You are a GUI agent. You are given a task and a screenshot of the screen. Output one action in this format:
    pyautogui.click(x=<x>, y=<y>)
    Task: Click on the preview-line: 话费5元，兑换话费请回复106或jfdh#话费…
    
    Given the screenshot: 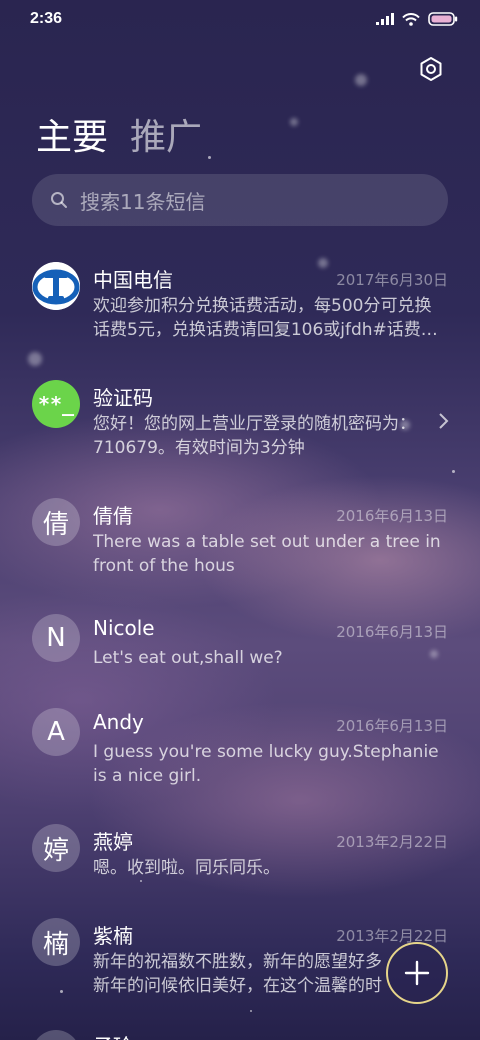 What is the action you would take?
    pyautogui.click(x=265, y=330)
    